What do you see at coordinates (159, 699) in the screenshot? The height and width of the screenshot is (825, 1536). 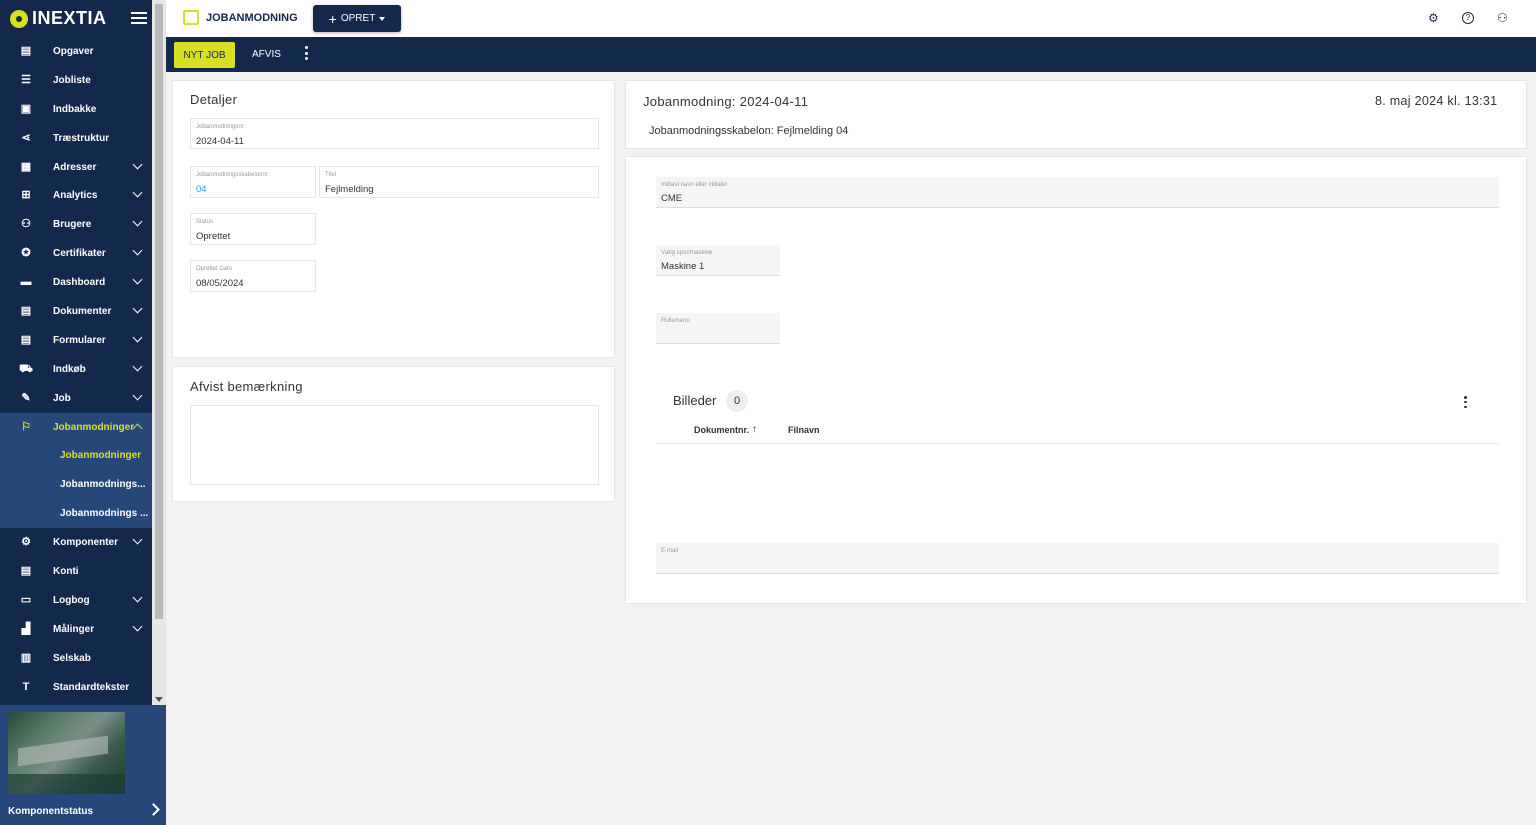 I see `scroll-down-icon` at bounding box center [159, 699].